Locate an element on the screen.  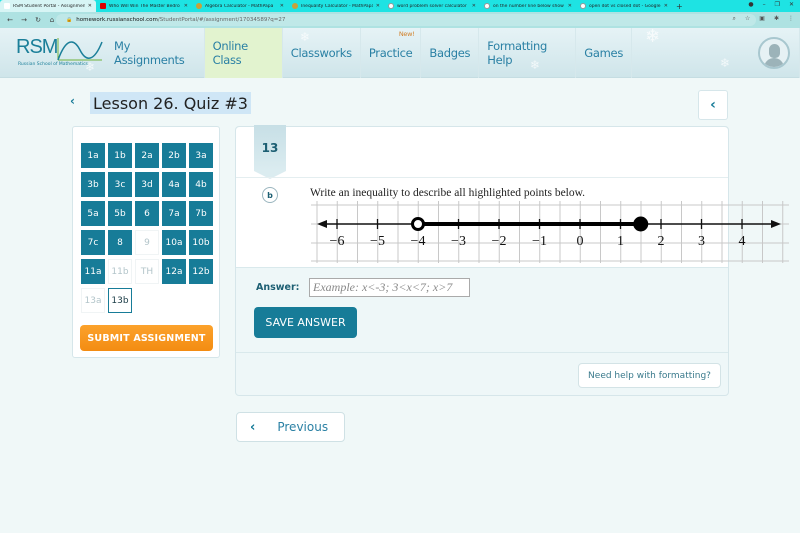
nav-formatting-help: Formatting Help is located at coordinates (528, 53).